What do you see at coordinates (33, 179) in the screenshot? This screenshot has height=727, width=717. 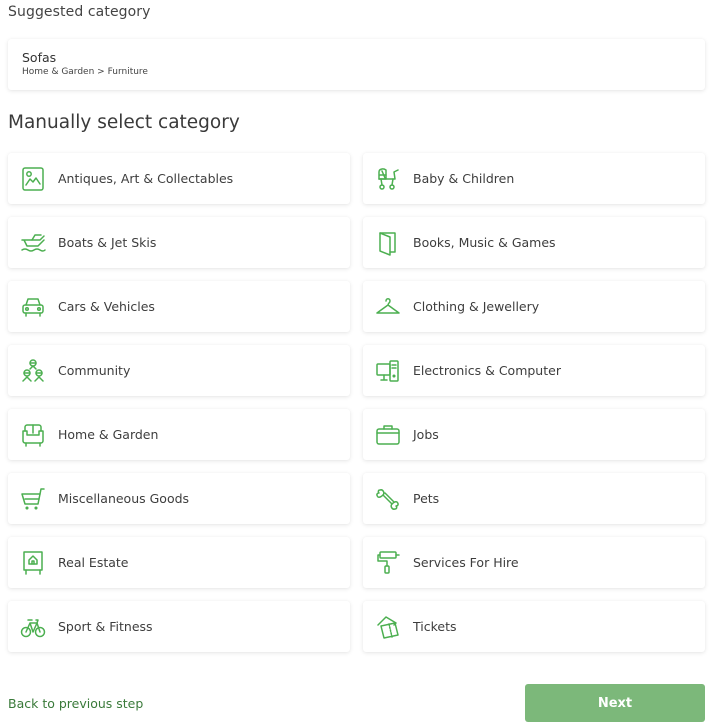 I see `picture-frame-icon` at bounding box center [33, 179].